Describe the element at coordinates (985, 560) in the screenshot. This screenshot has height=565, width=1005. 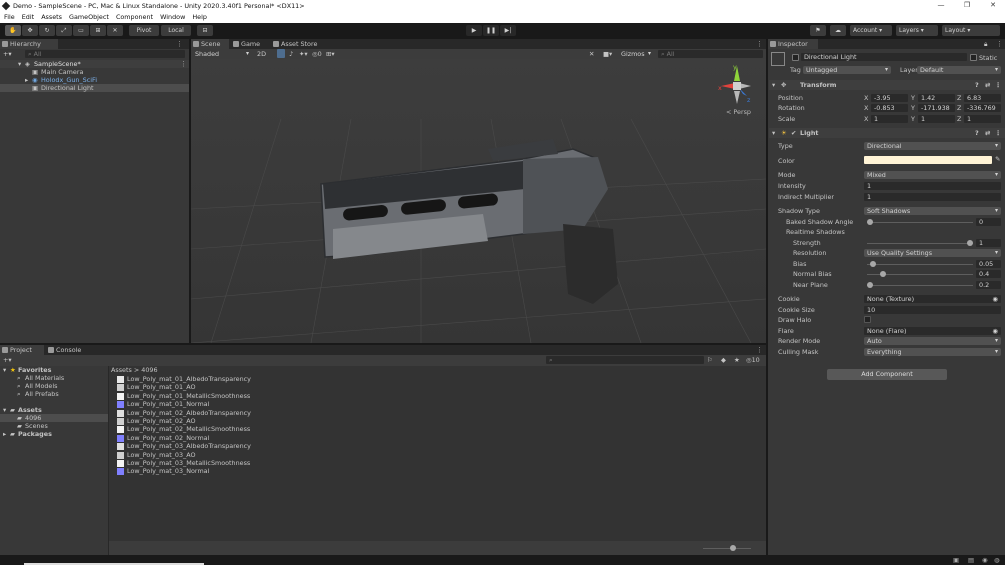
I see `lighting-status-icon: ◉` at that location.